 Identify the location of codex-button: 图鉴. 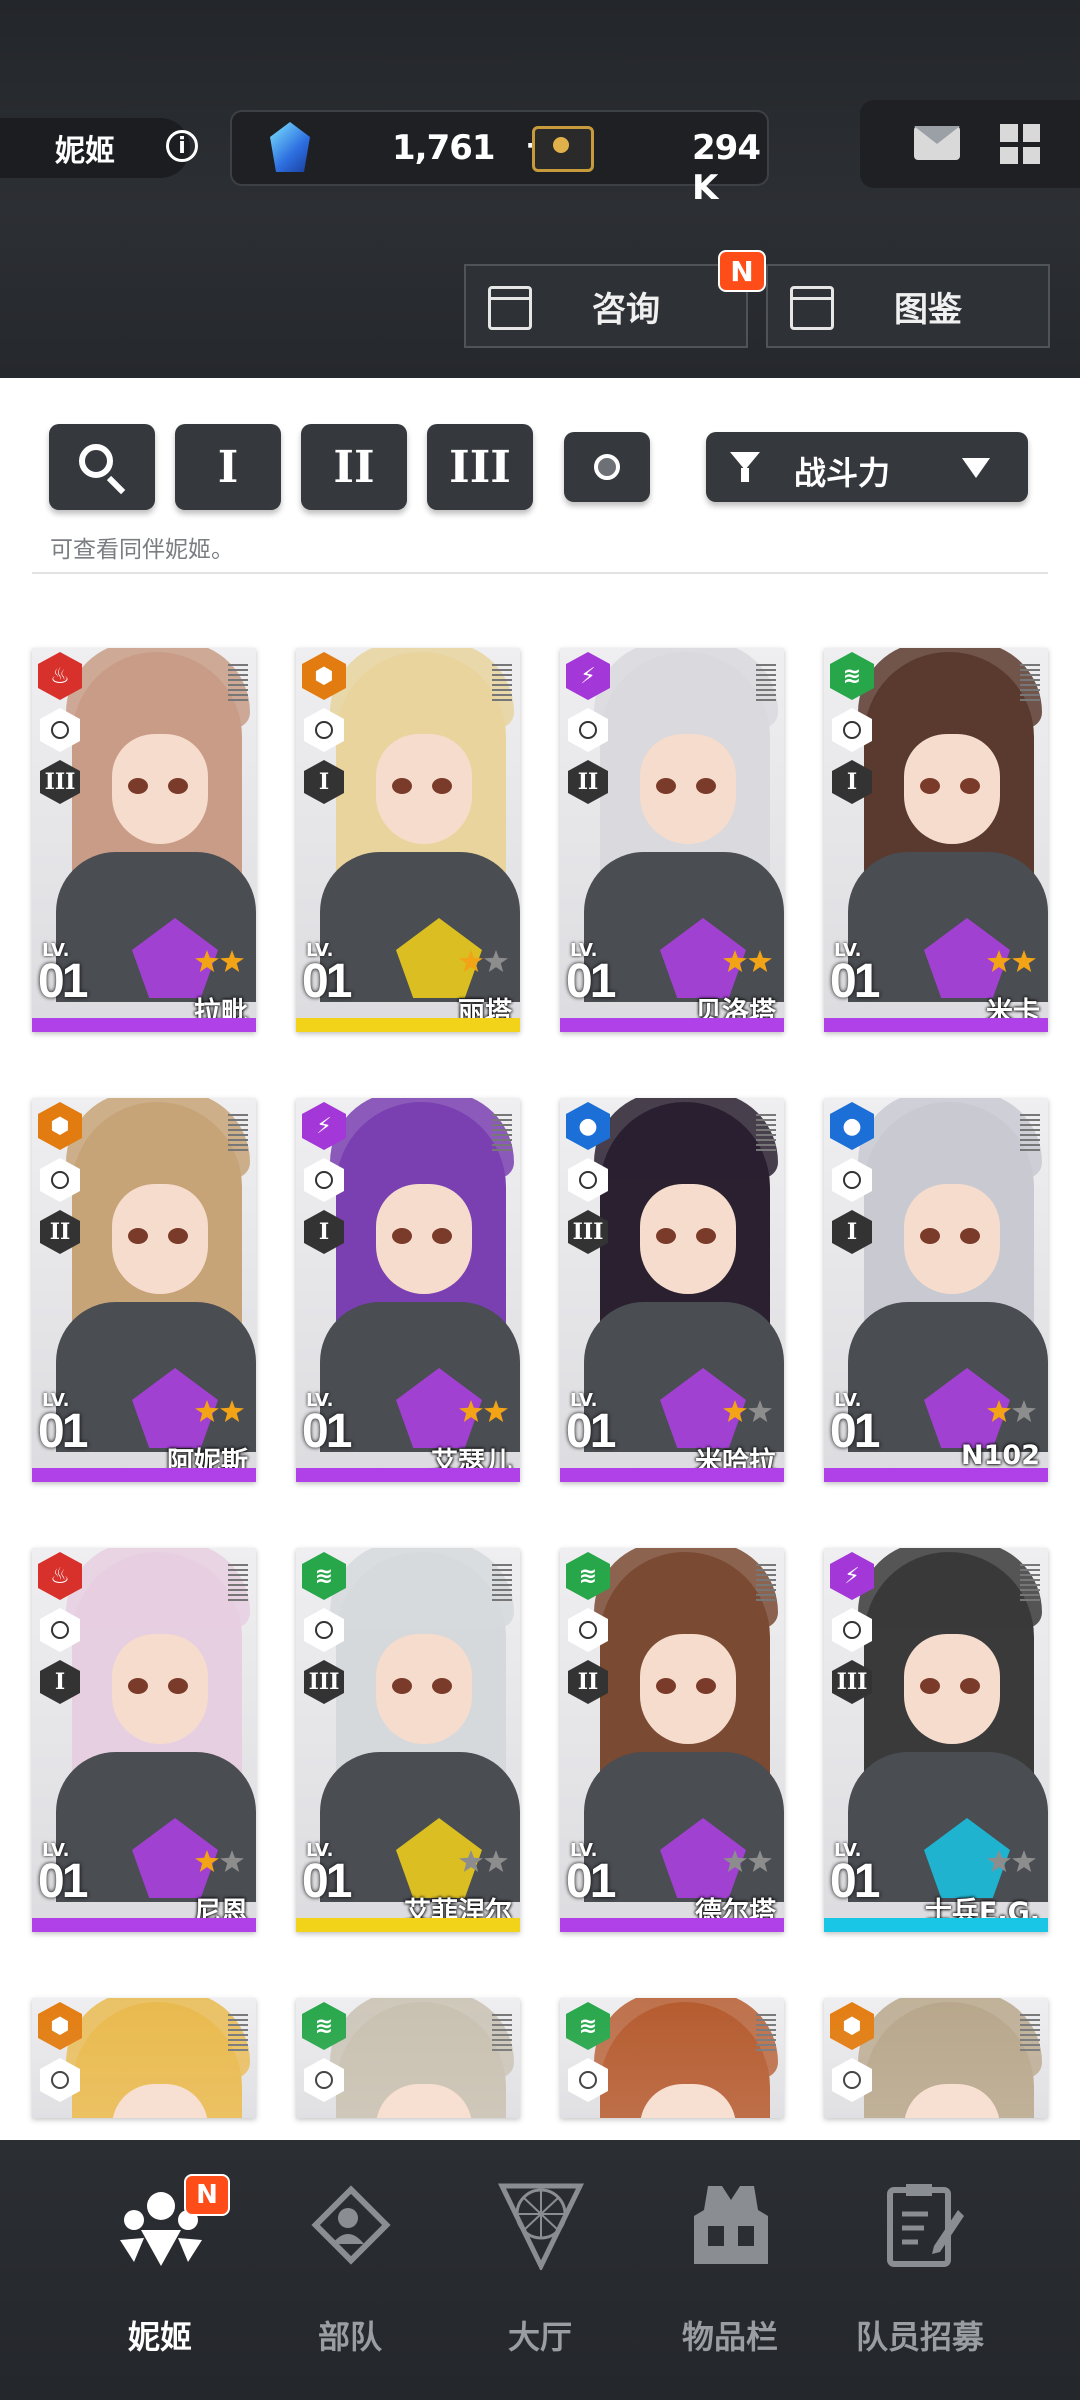
(908, 306).